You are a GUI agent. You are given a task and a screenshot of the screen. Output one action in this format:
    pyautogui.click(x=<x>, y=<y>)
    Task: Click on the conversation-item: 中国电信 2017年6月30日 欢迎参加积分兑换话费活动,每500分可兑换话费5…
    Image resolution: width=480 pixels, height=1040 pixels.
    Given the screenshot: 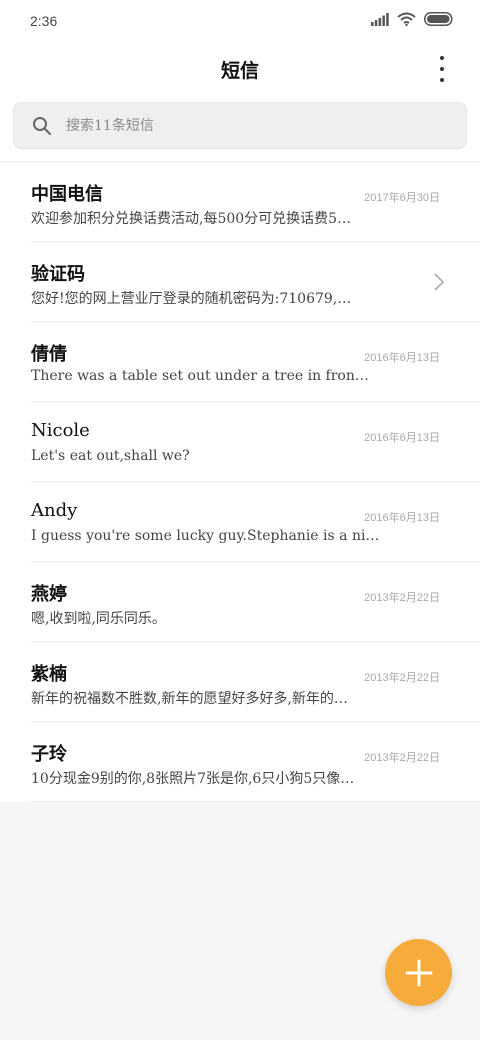 What is the action you would take?
    pyautogui.click(x=255, y=202)
    